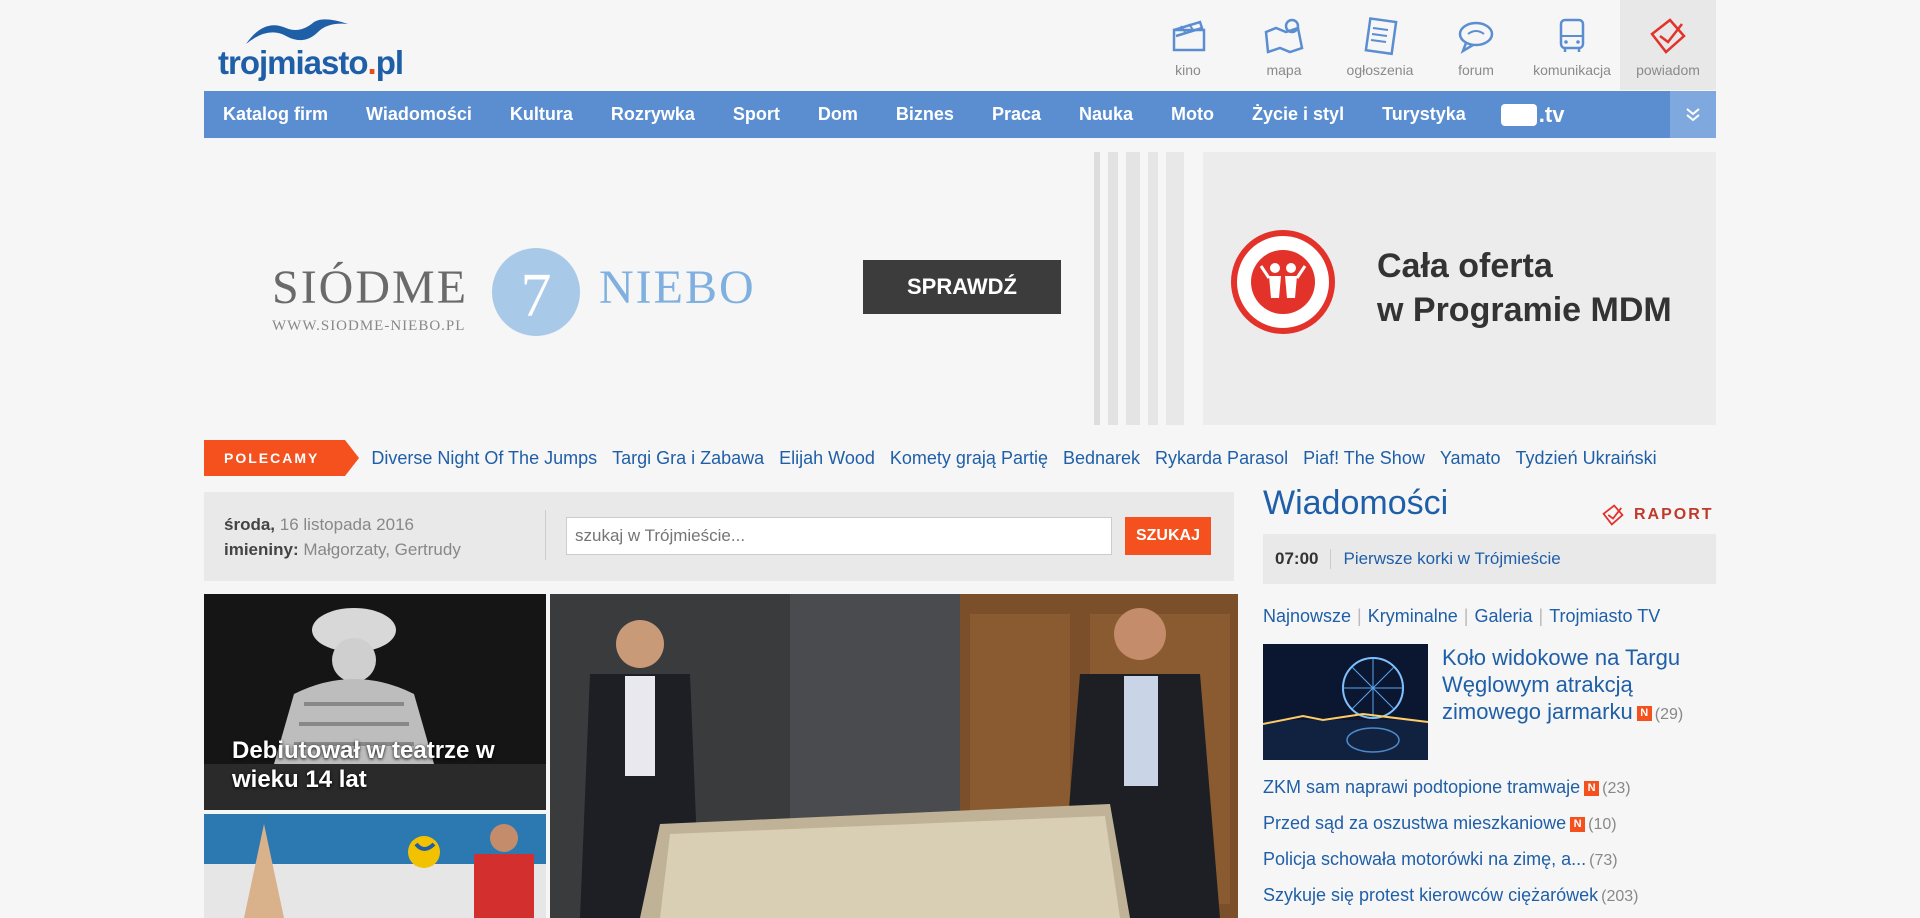 This screenshot has width=1920, height=918. Describe the element at coordinates (1572, 35) in the screenshot. I see `bus-icon` at that location.